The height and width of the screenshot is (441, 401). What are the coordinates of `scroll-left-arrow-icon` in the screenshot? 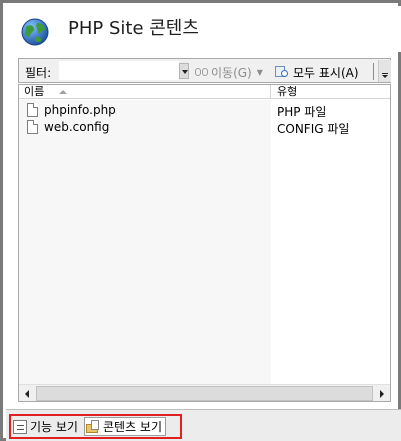 It's located at (27, 393).